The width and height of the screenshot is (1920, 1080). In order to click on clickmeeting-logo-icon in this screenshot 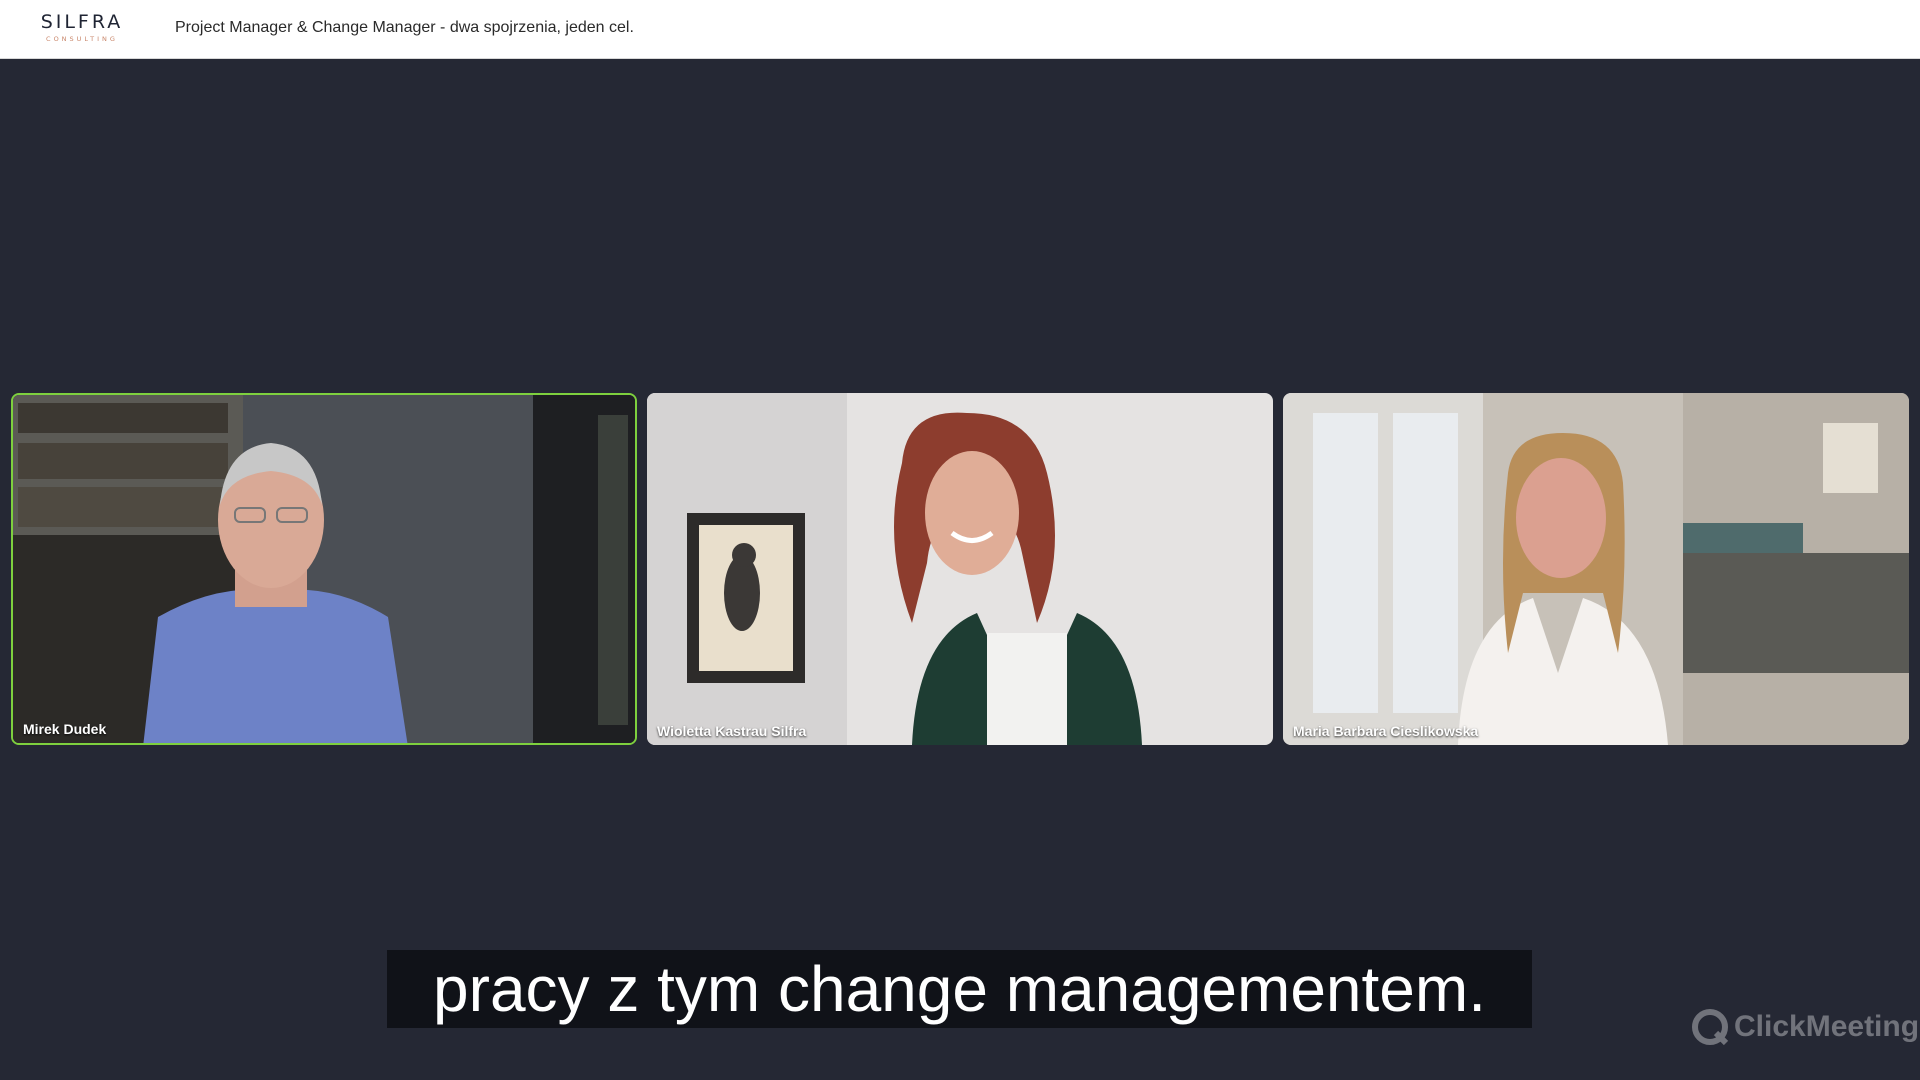, I will do `click(1710, 1027)`.